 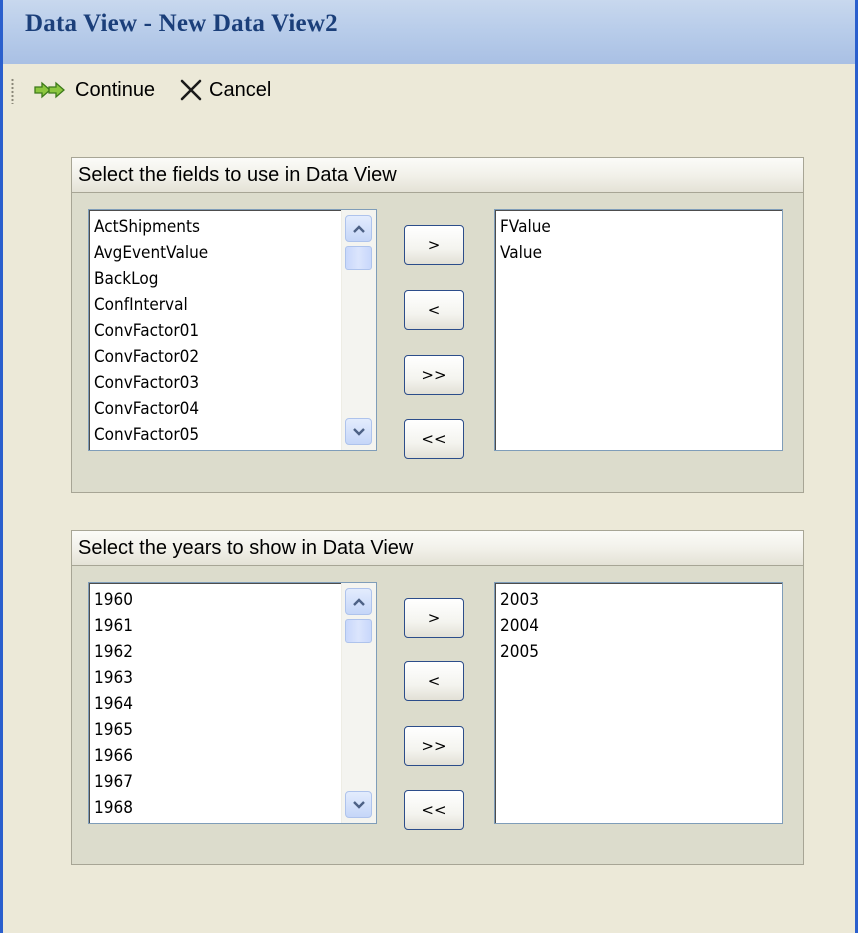 What do you see at coordinates (434, 810) in the screenshot?
I see `remove-all-years-button: <<` at bounding box center [434, 810].